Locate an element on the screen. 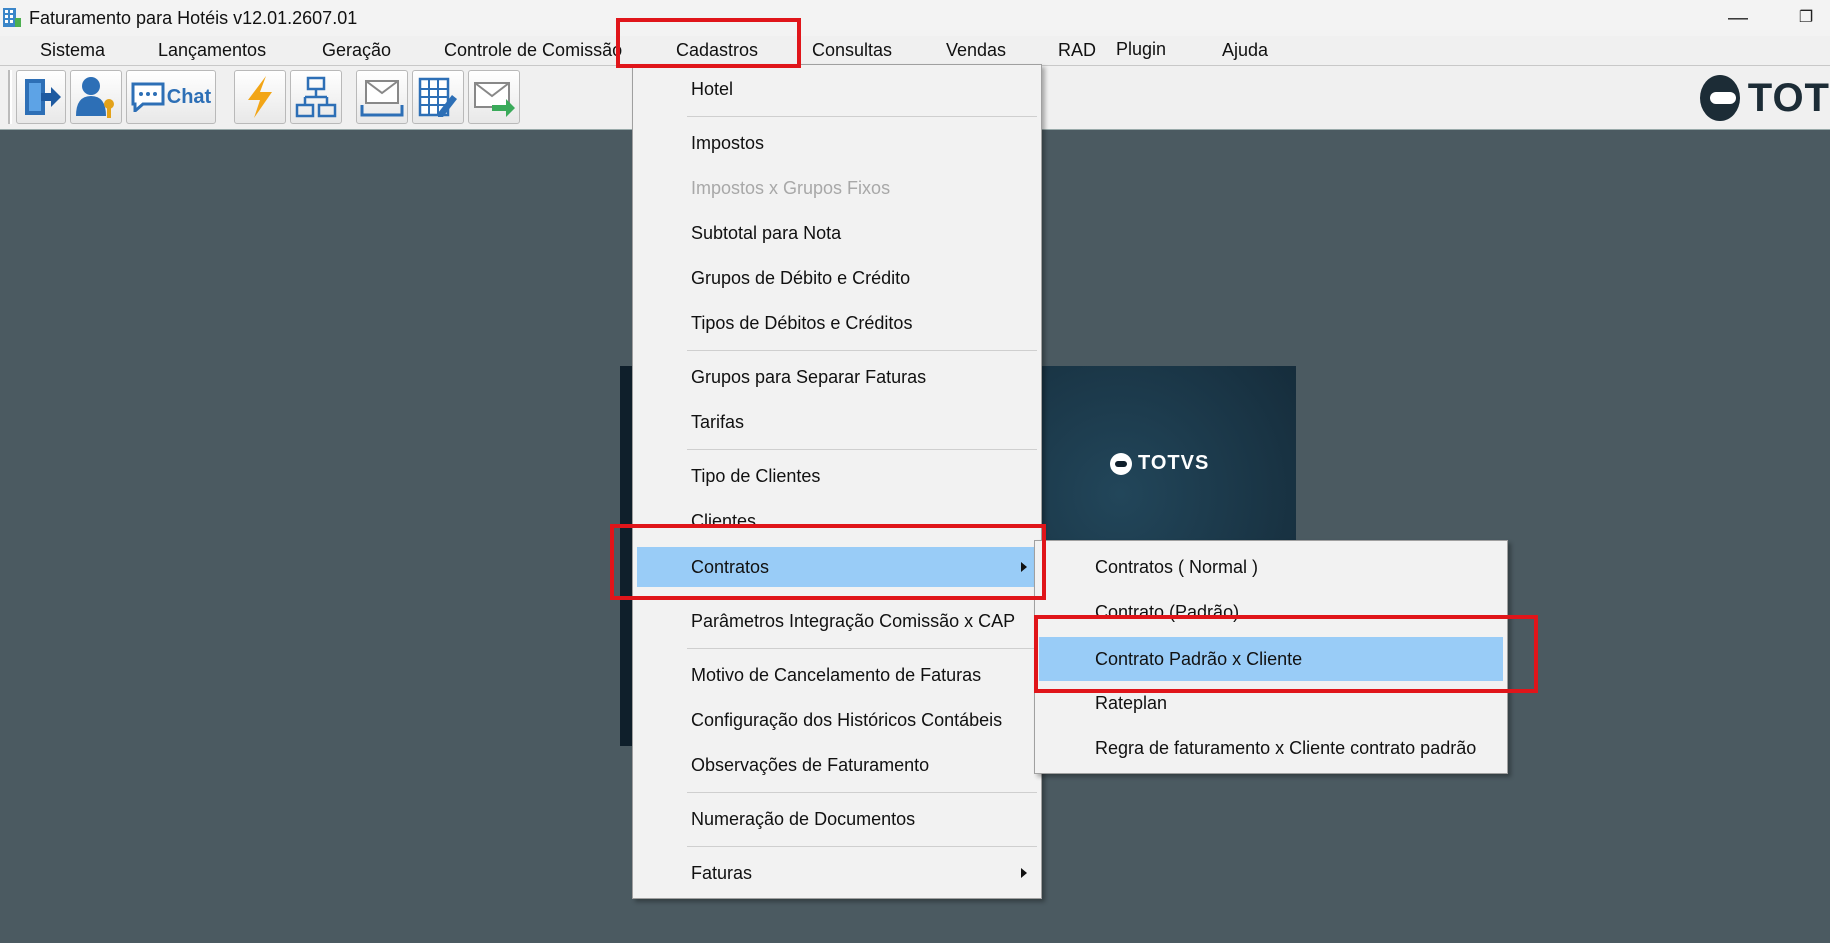 The width and height of the screenshot is (1830, 943). menu-item-subtotal-para-nota: Subtotal para Nota is located at coordinates (837, 233).